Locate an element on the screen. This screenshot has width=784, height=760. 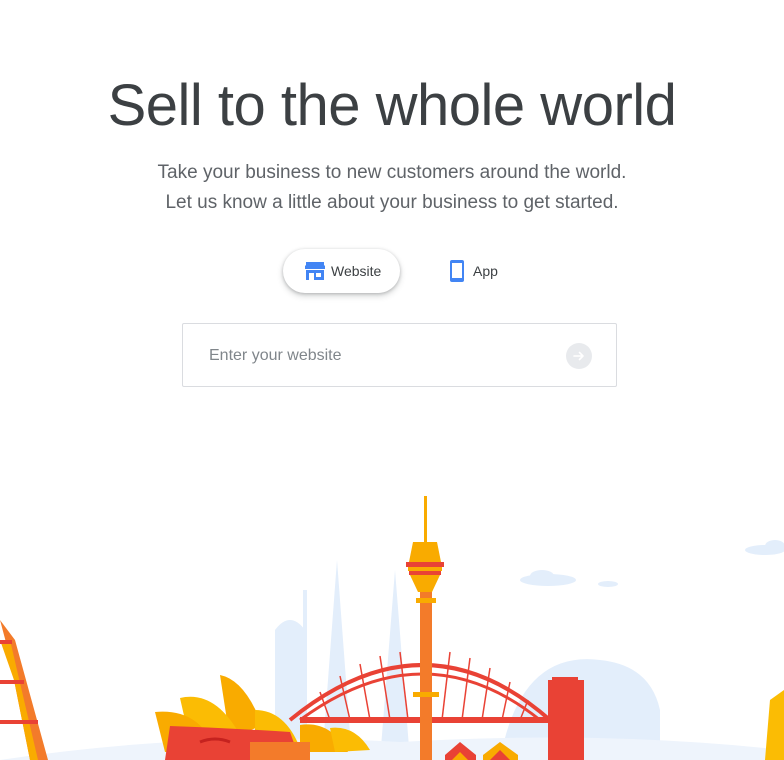
website-toggle-button: Website is located at coordinates (341, 271).